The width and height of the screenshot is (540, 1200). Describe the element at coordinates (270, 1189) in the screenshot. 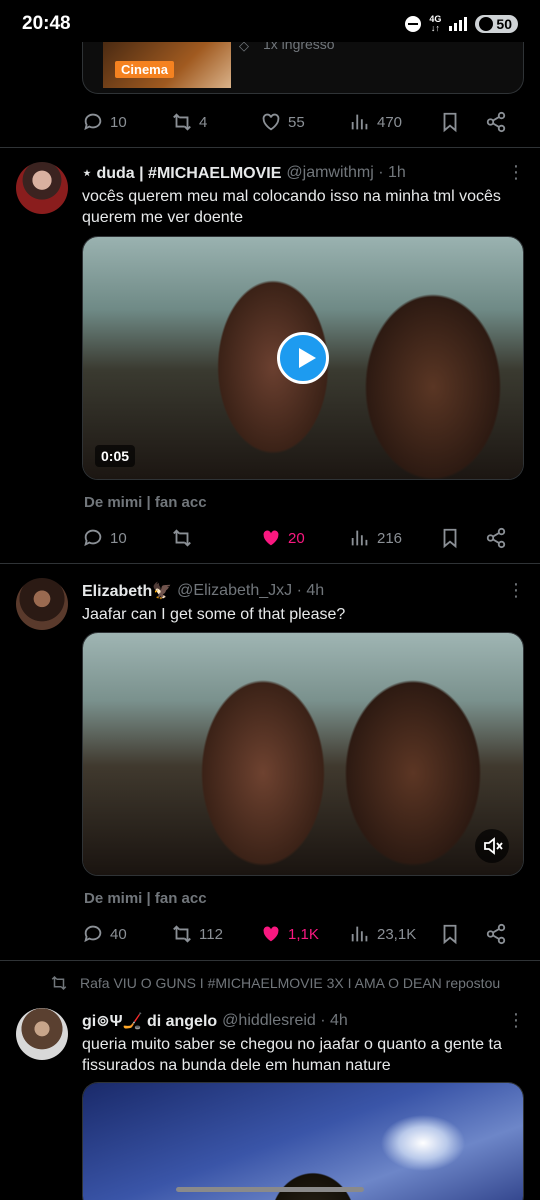

I see `home-indicator` at that location.